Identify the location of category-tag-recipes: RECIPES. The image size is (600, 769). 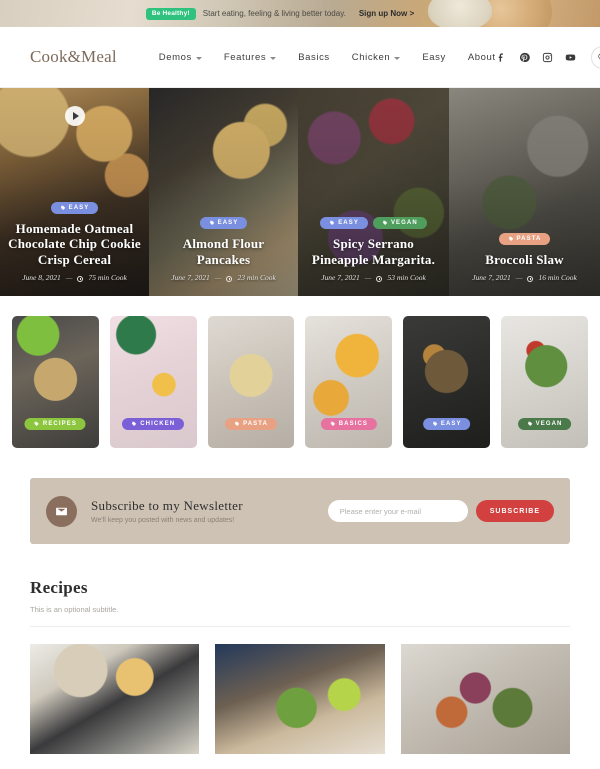
(55, 424).